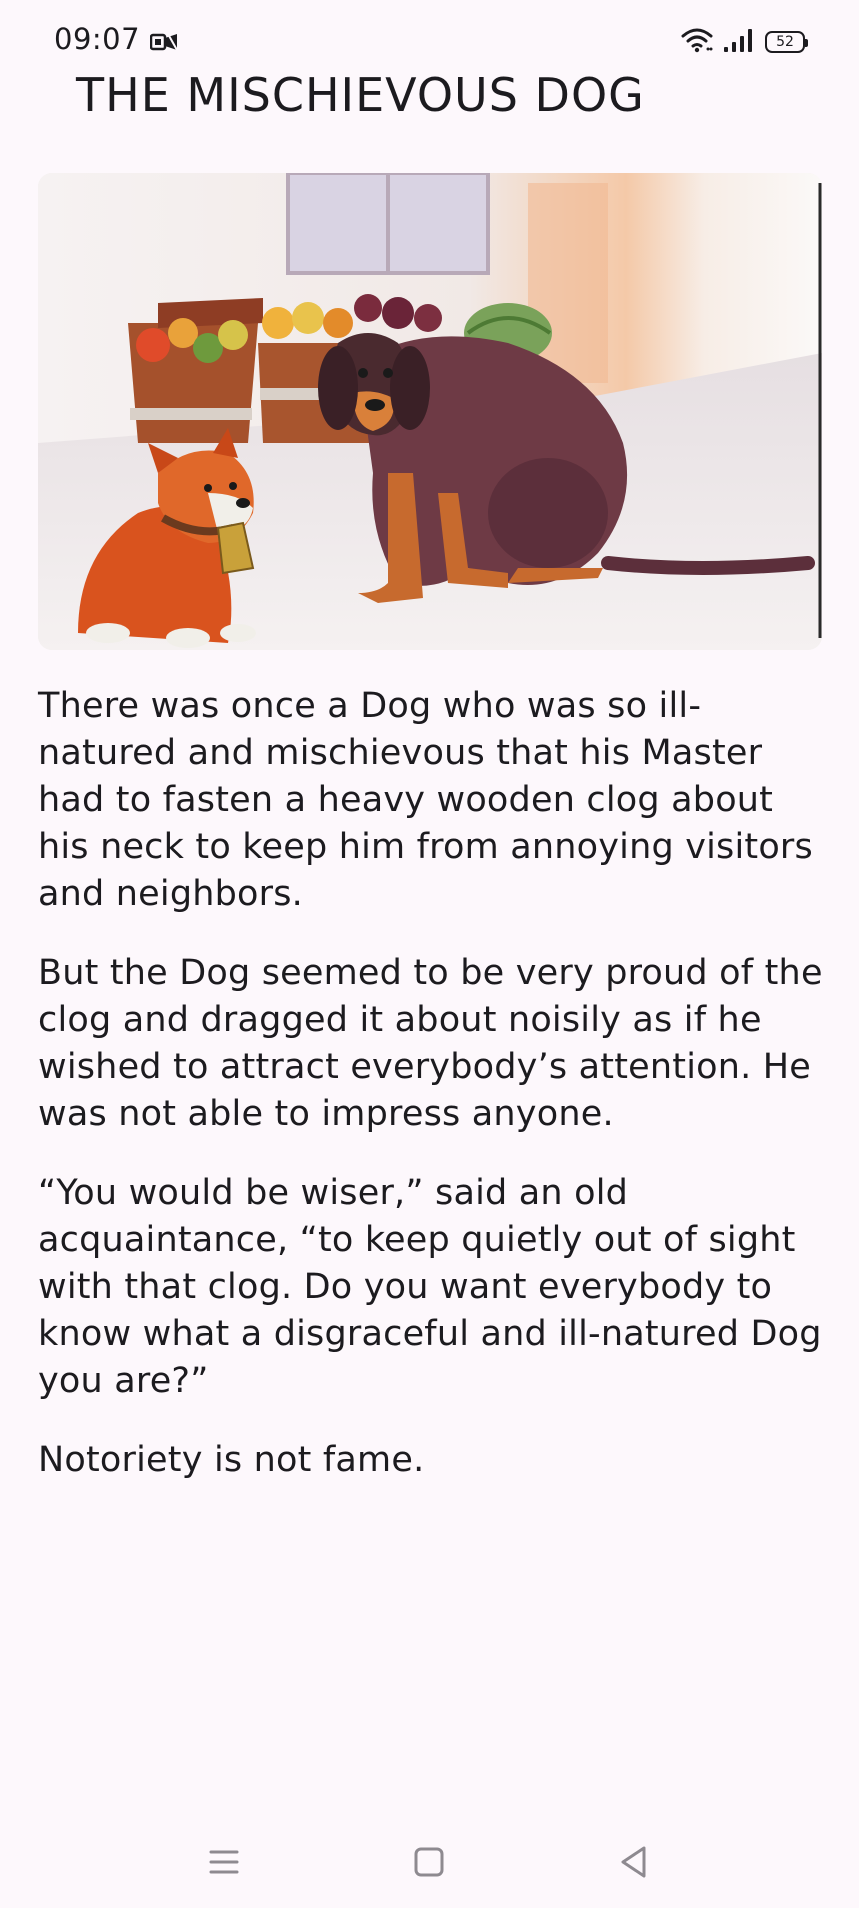 This screenshot has width=859, height=1908. I want to click on home-icon, so click(429, 1864).